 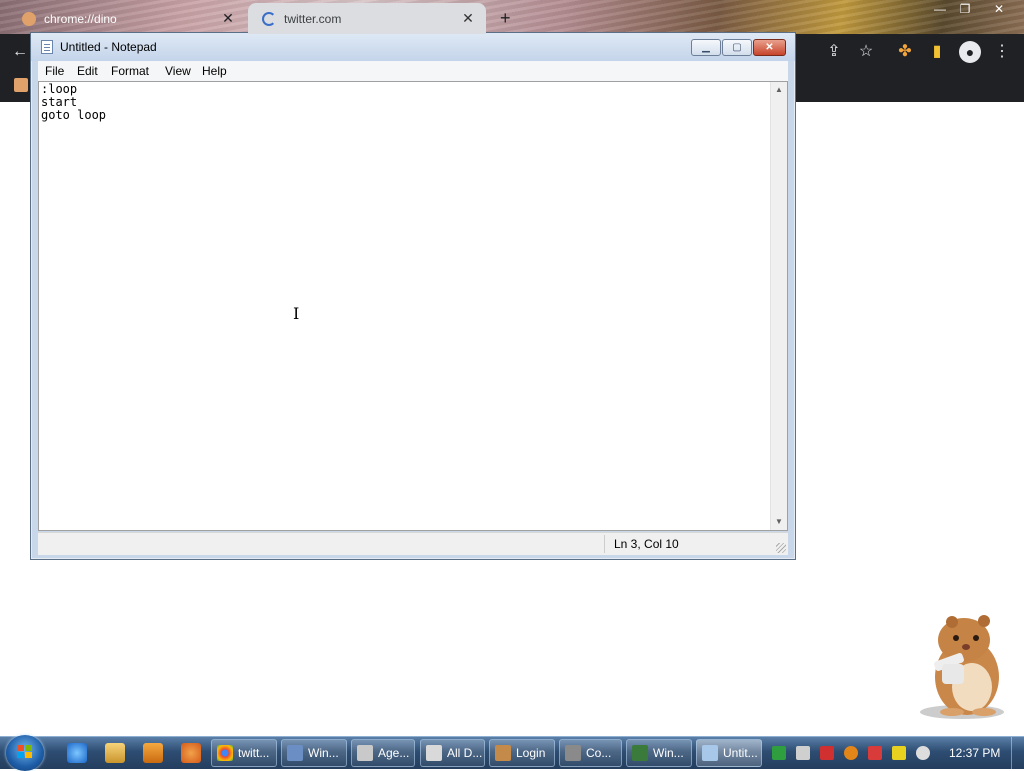 What do you see at coordinates (365, 753) in the screenshot?
I see `agent-icon` at bounding box center [365, 753].